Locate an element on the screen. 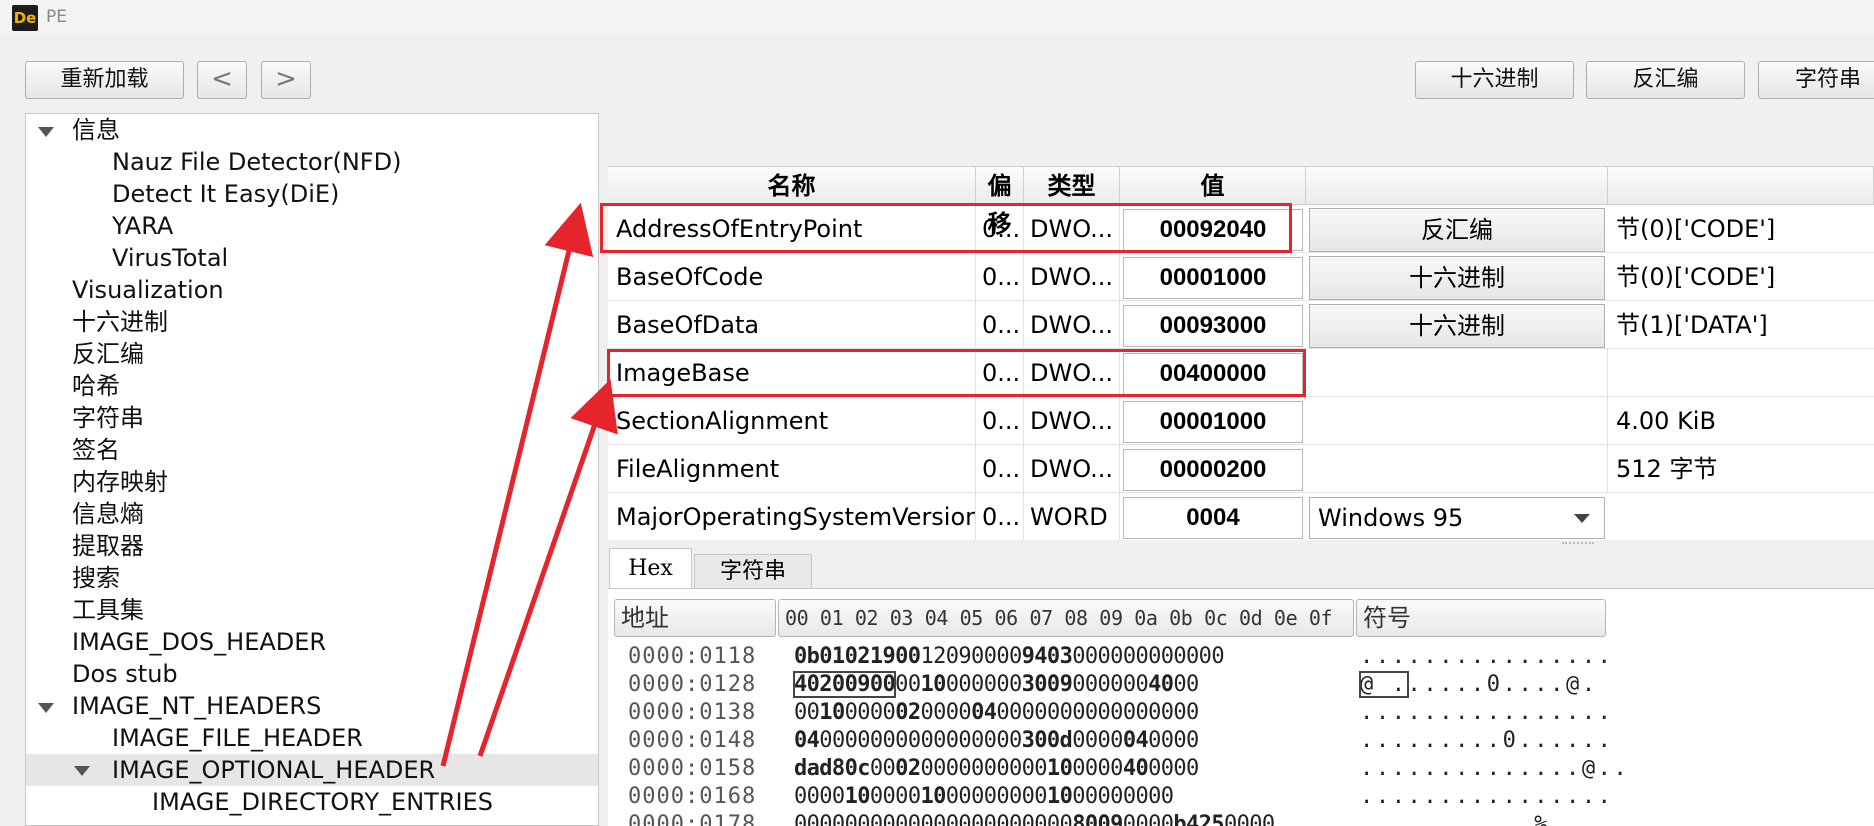 This screenshot has height=826, width=1874. column-header-action is located at coordinates (1457, 186).